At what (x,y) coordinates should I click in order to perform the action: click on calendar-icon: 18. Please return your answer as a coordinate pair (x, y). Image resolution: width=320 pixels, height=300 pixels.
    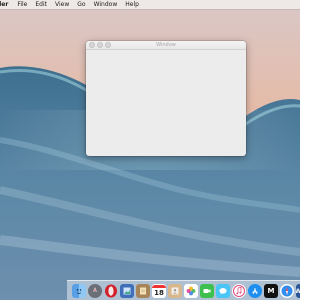
    Looking at the image, I should click on (159, 291).